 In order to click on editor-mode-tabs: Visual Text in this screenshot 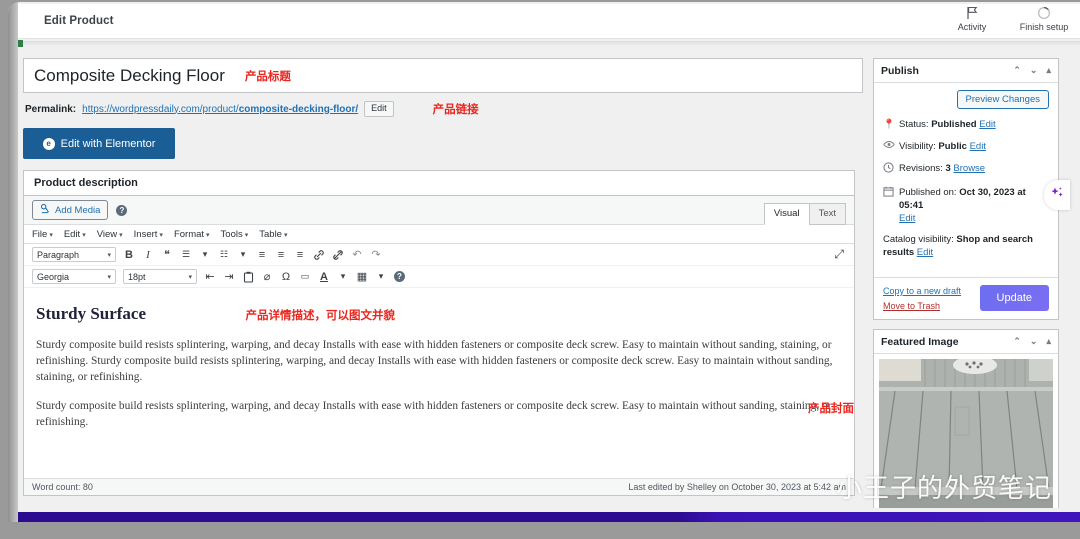, I will do `click(804, 214)`.